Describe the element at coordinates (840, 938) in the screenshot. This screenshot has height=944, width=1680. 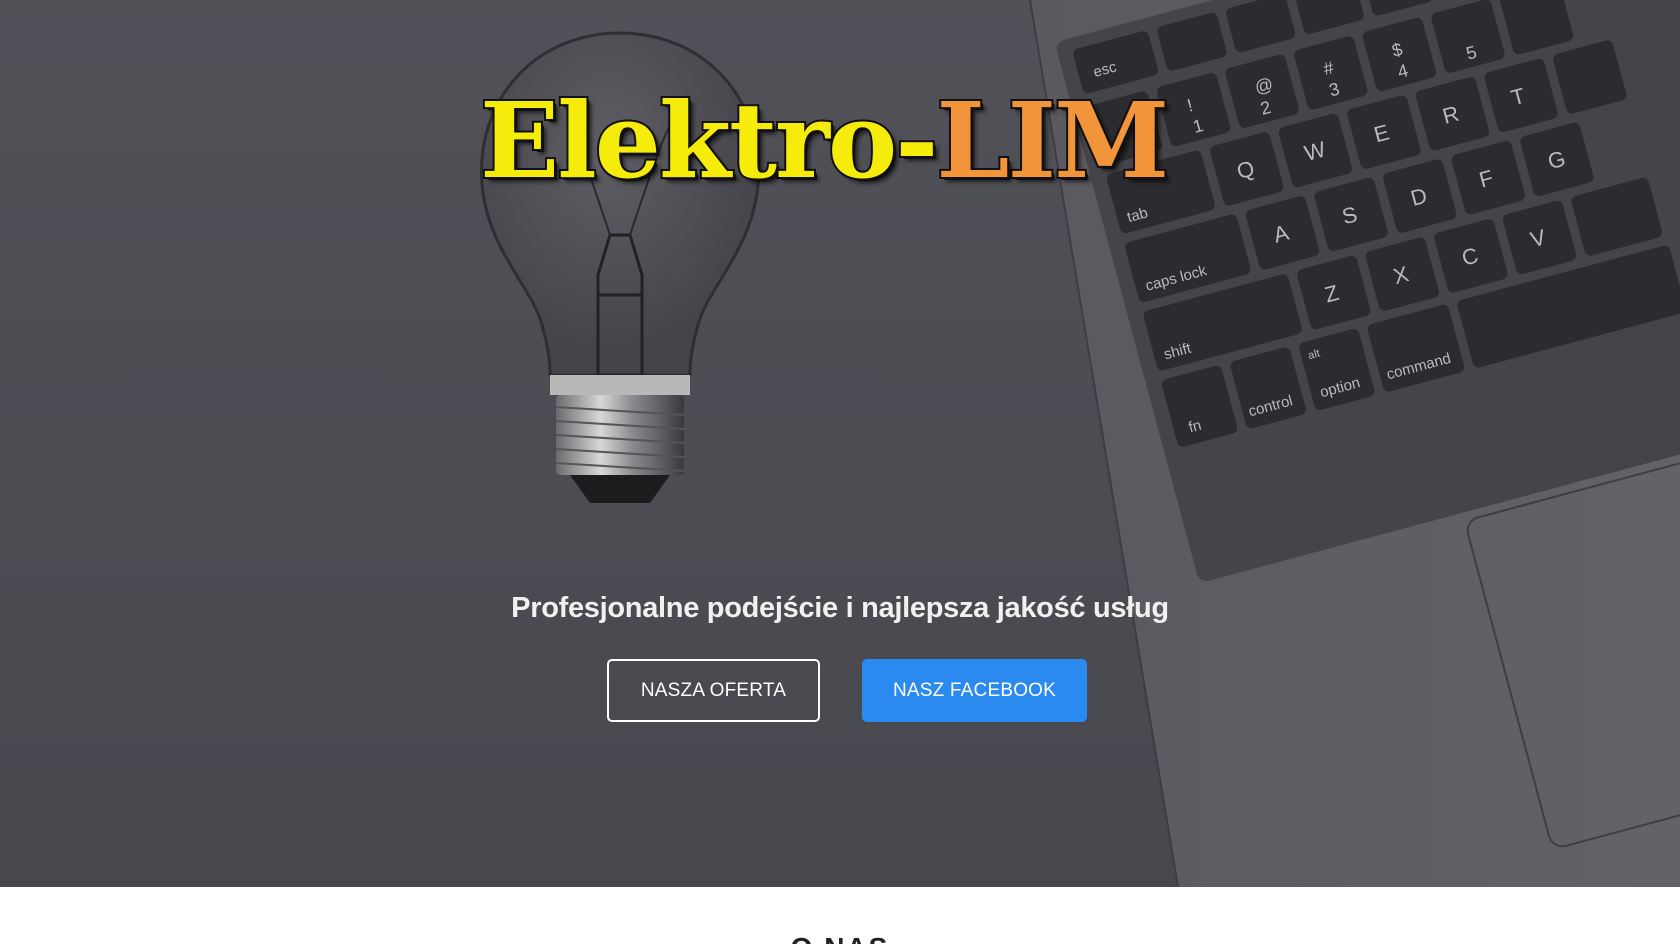
I see `about-section-title: O NAS` at that location.